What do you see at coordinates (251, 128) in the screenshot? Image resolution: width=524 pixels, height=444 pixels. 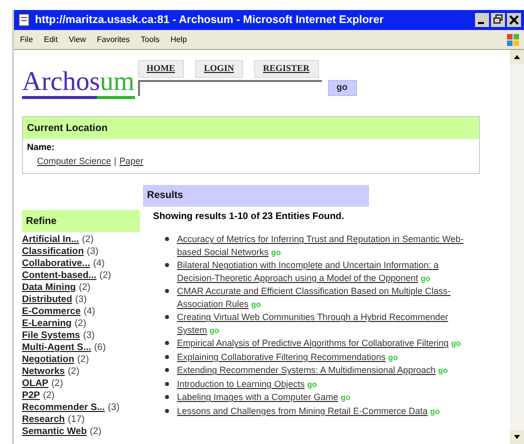 I see `location-header: Current Location` at bounding box center [251, 128].